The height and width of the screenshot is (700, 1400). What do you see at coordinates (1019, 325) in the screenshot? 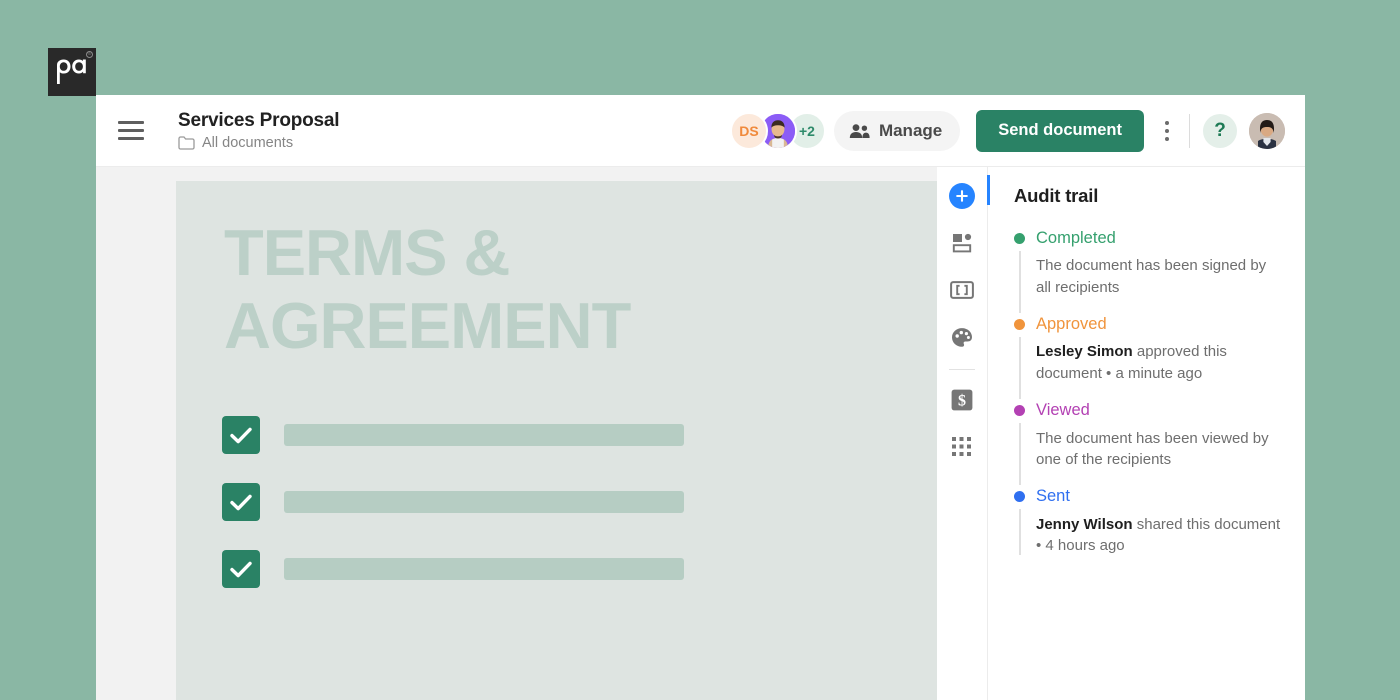
I see `status-dot-approved` at bounding box center [1019, 325].